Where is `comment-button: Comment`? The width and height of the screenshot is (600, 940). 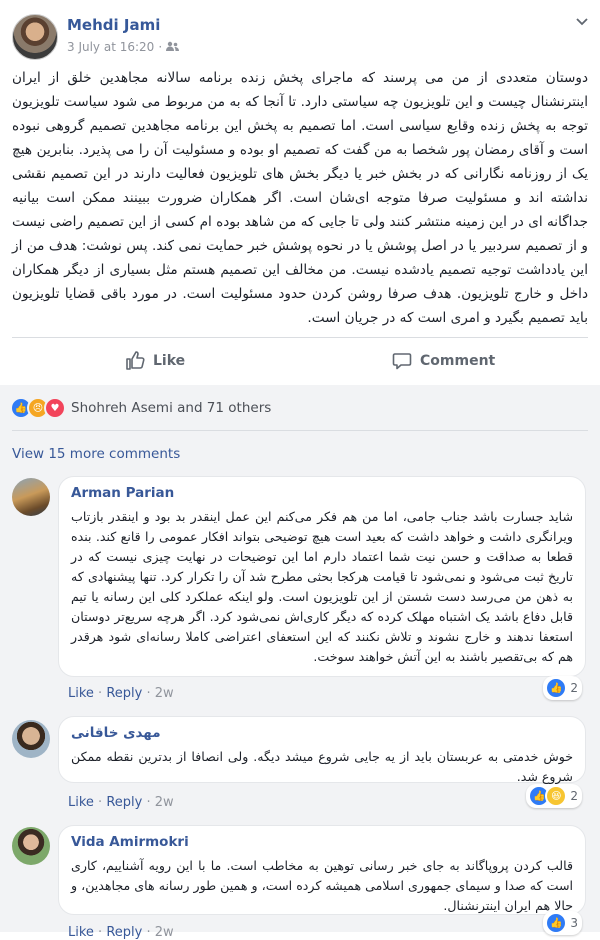 comment-button: Comment is located at coordinates (443, 361).